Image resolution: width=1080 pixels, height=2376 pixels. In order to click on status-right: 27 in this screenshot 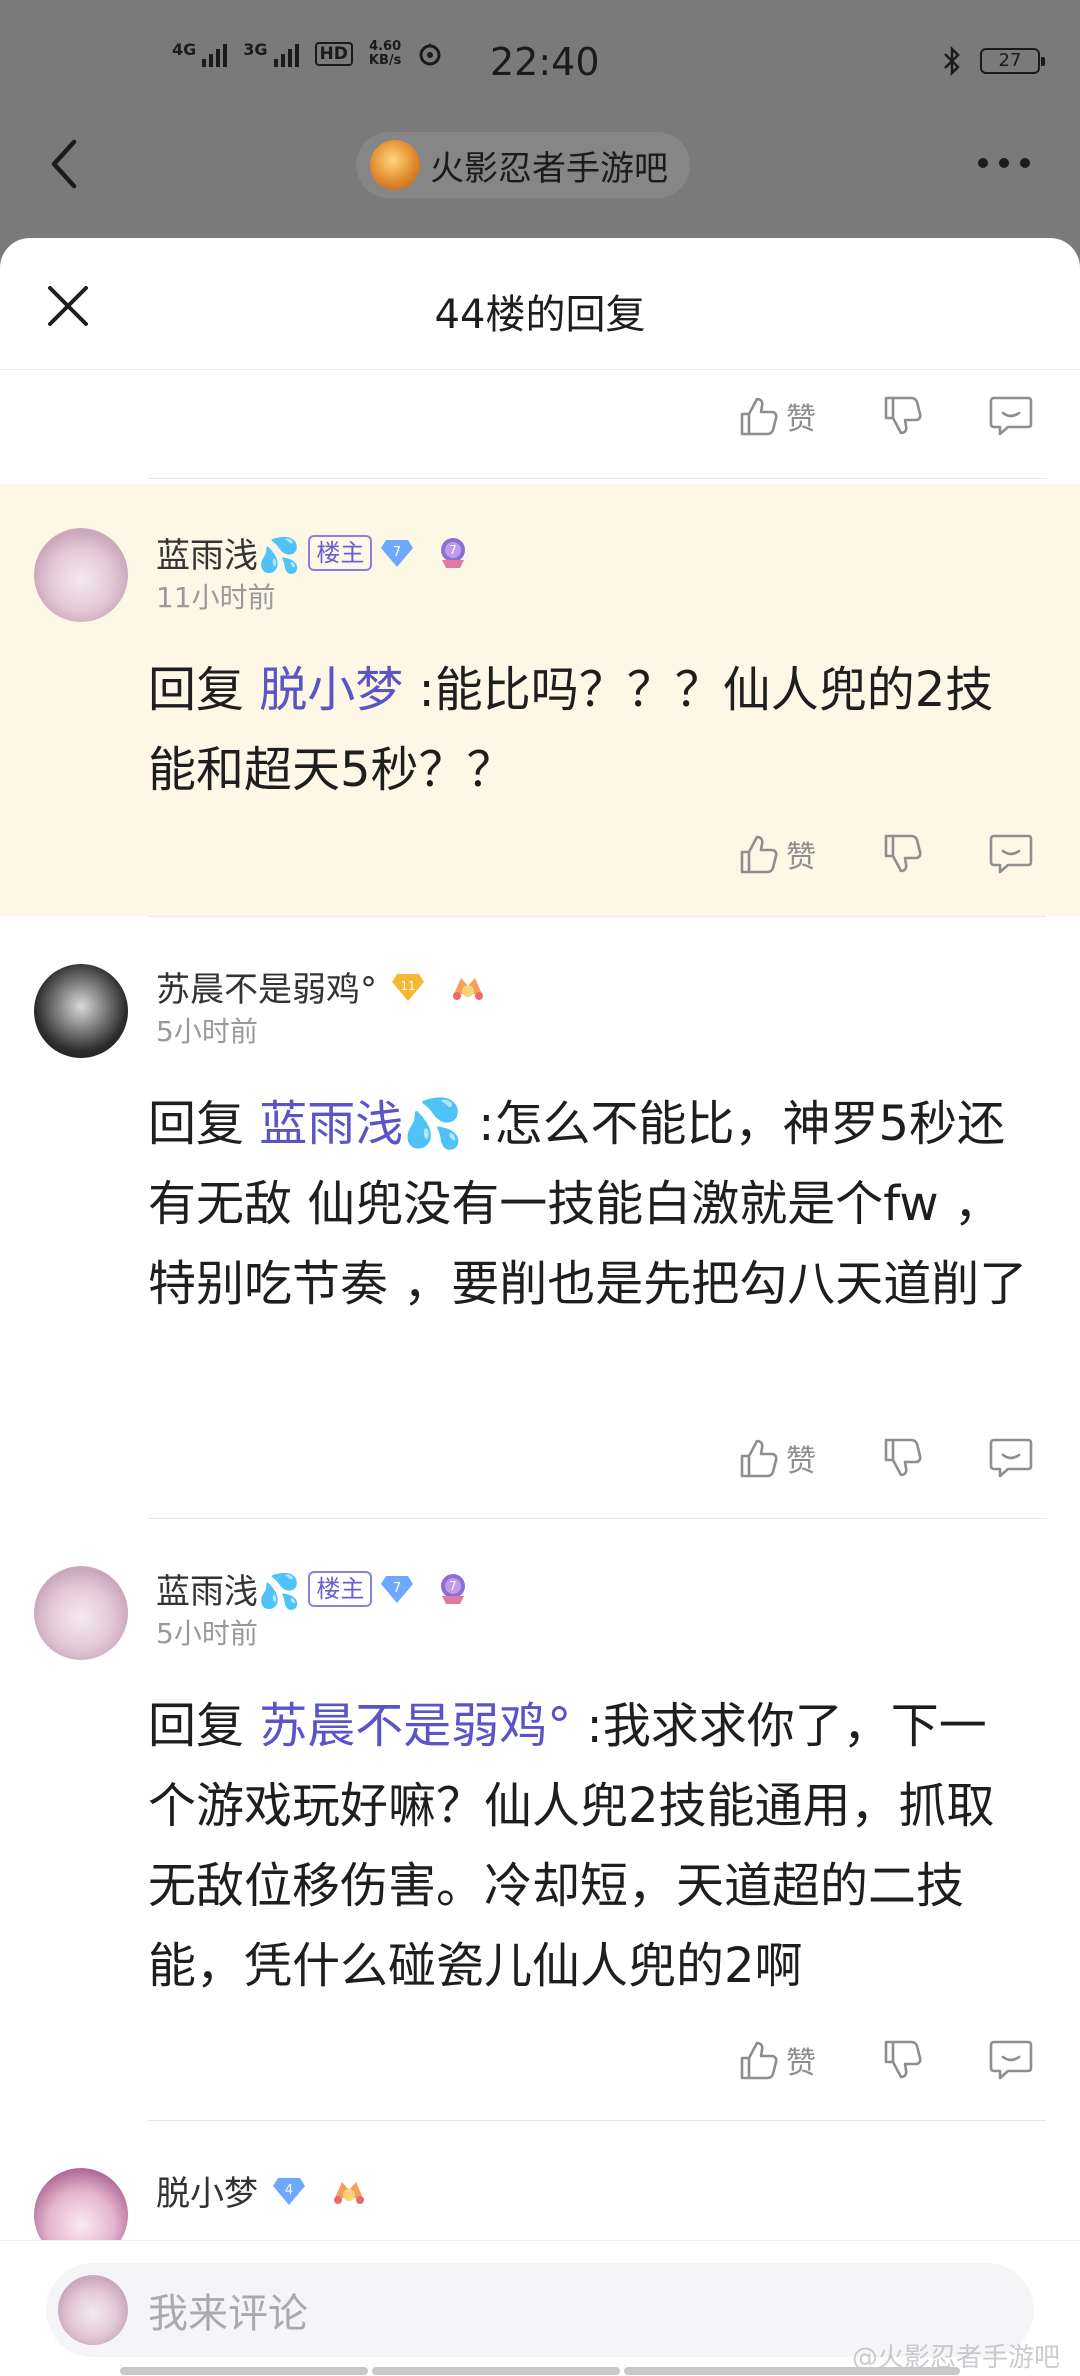, I will do `click(993, 61)`.